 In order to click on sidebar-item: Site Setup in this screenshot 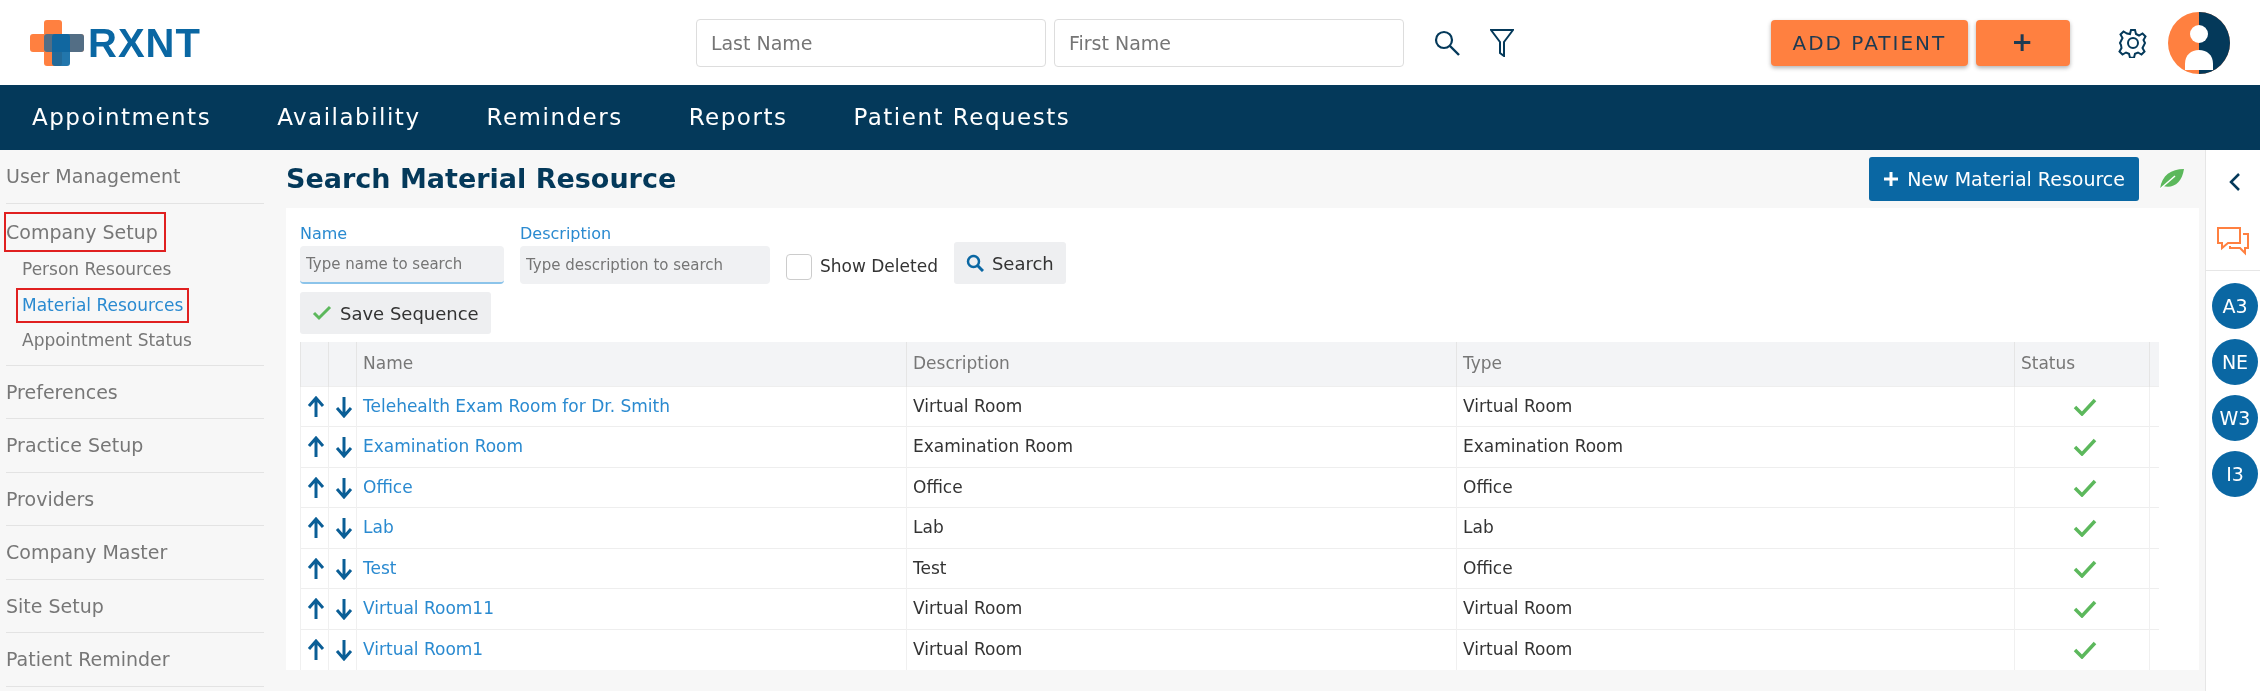, I will do `click(135, 606)`.